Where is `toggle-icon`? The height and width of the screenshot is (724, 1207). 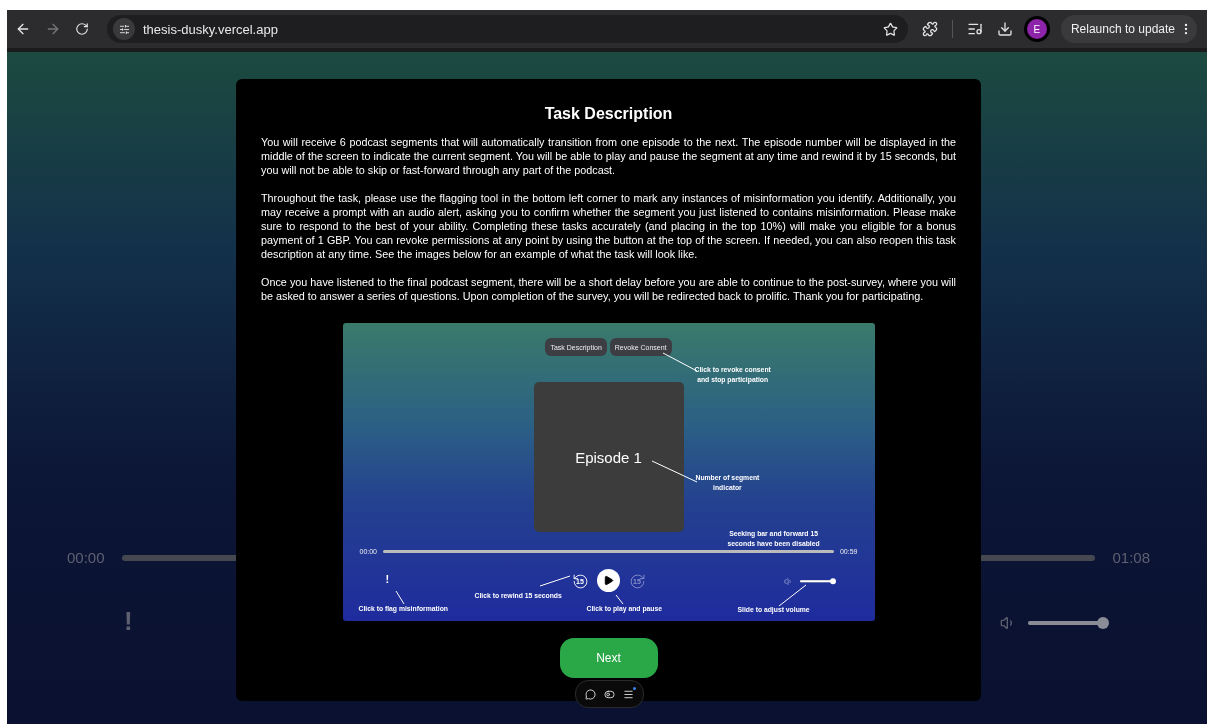
toggle-icon is located at coordinates (609, 694).